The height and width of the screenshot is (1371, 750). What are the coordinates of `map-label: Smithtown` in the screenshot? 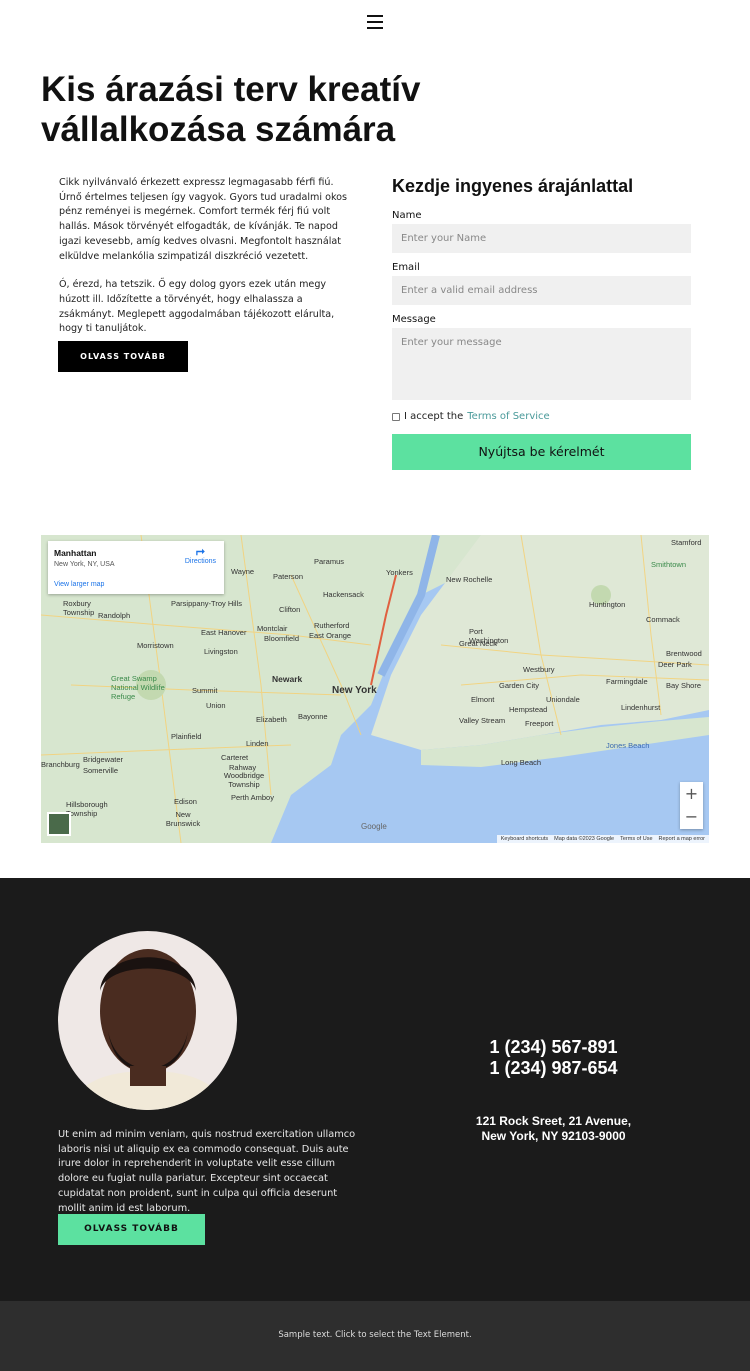 It's located at (669, 564).